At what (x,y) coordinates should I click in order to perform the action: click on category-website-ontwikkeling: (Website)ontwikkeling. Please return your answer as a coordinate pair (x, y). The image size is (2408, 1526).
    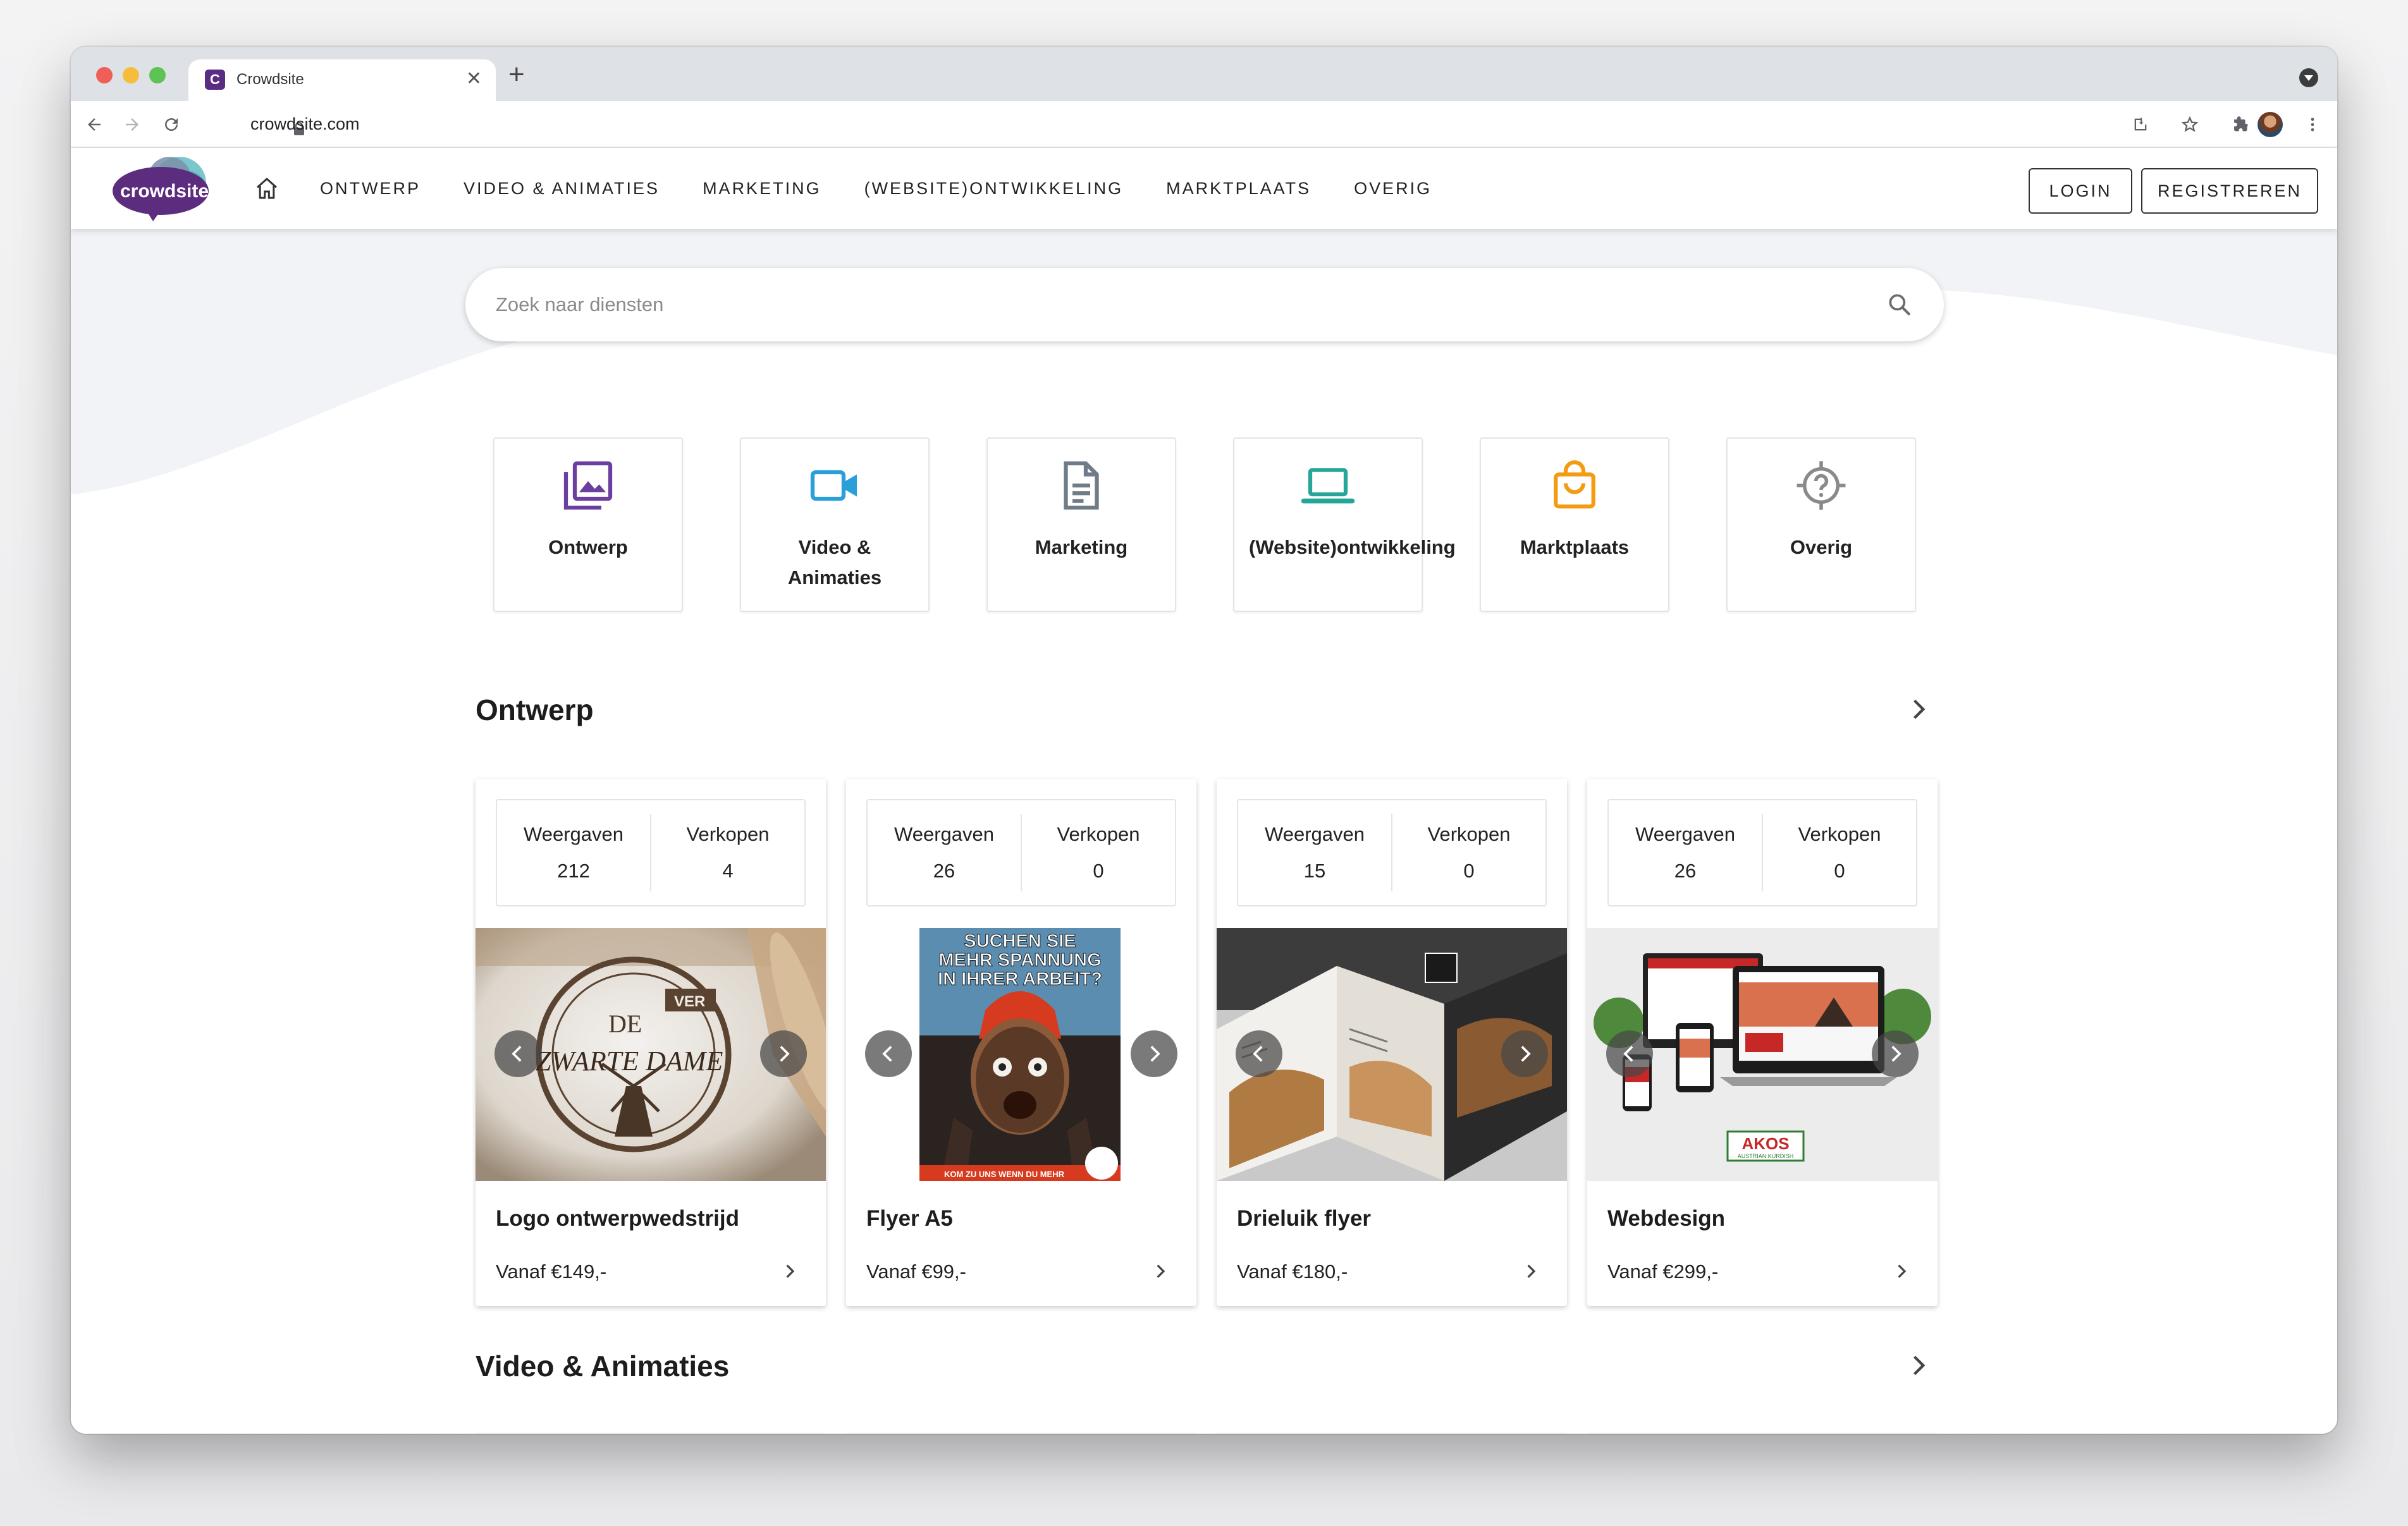
    Looking at the image, I should click on (1344, 524).